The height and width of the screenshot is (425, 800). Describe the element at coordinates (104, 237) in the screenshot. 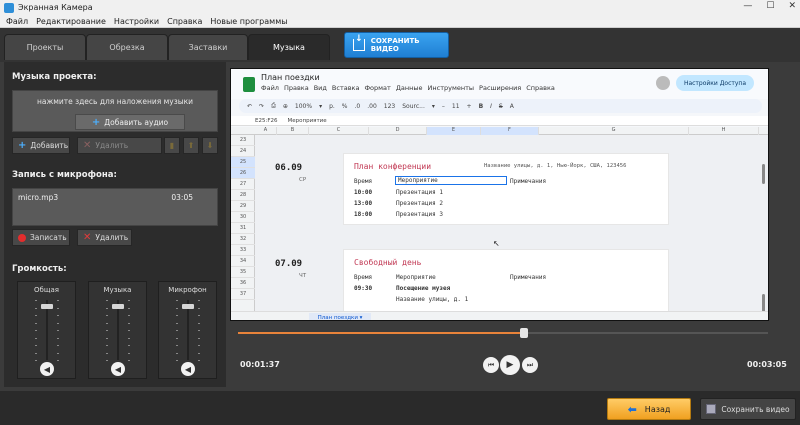

I see `delete-mic-button: ✕ Удалить` at that location.